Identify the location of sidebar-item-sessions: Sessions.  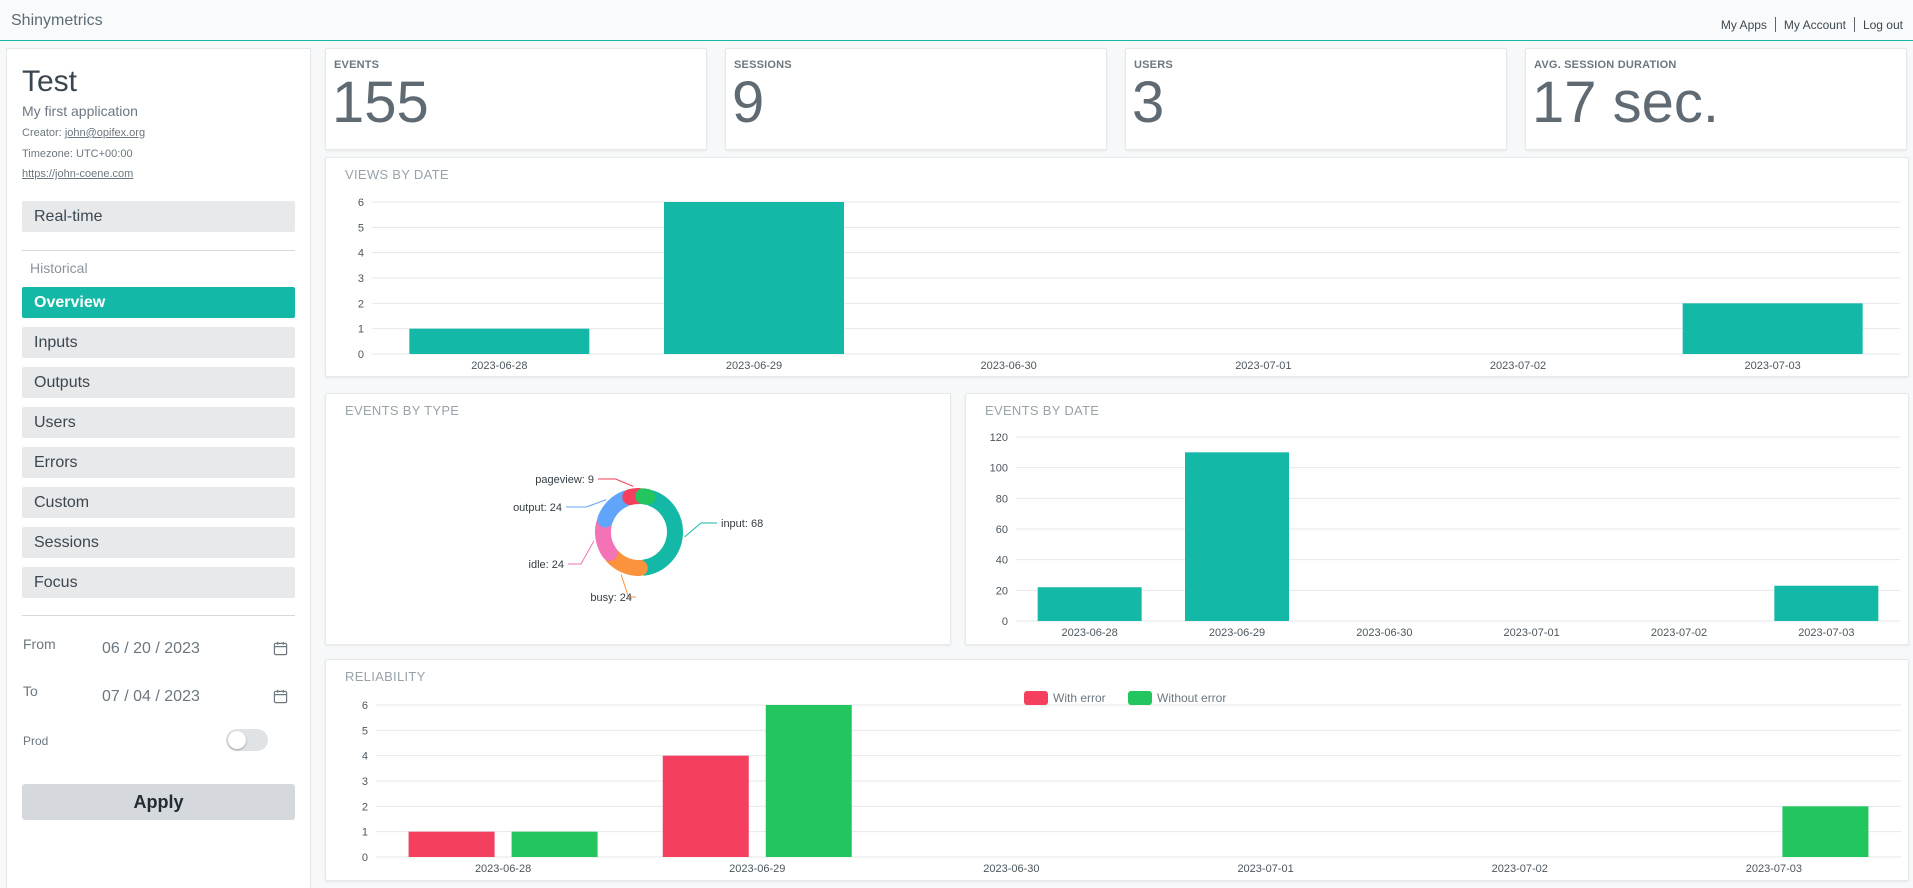
(158, 542).